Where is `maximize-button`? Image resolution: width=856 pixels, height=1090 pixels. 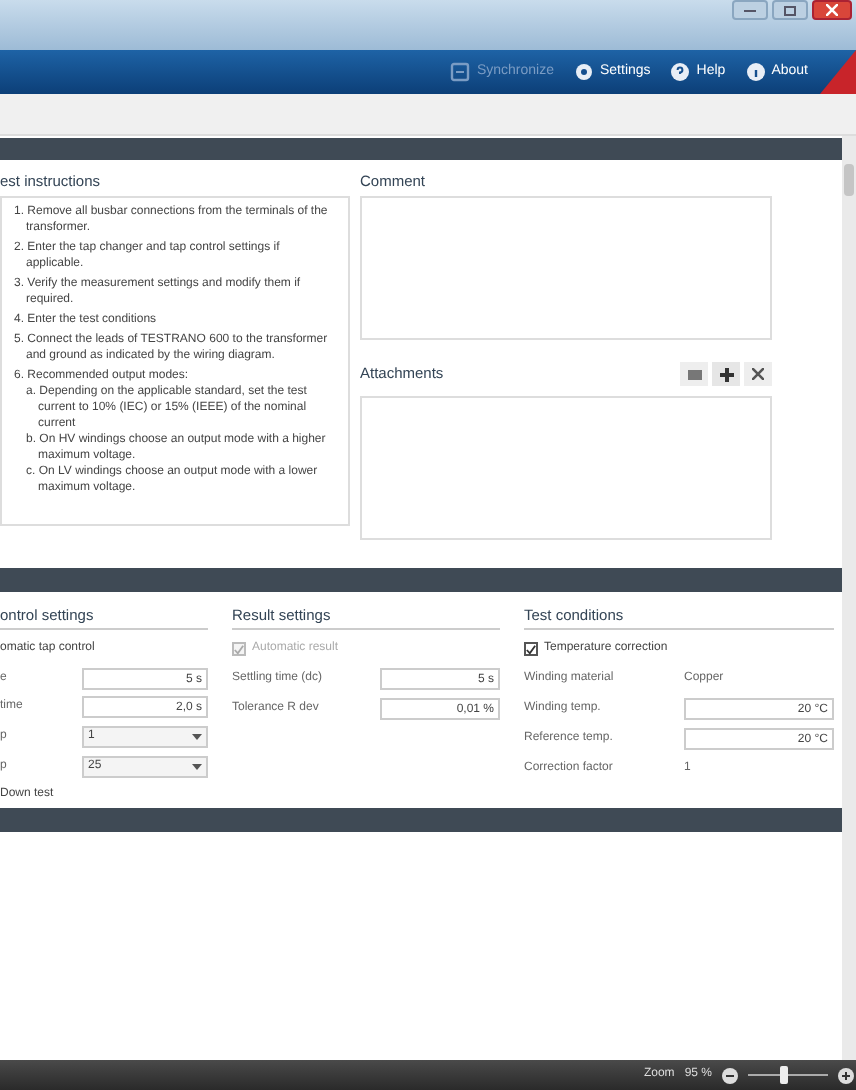 maximize-button is located at coordinates (790, 10).